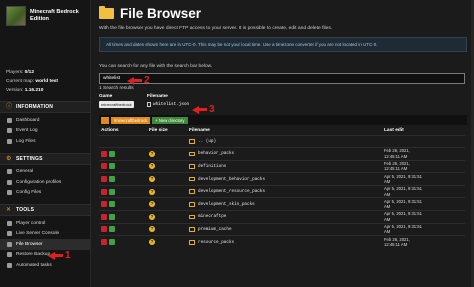  Describe the element at coordinates (9, 234) in the screenshot. I see `console-icon` at that location.